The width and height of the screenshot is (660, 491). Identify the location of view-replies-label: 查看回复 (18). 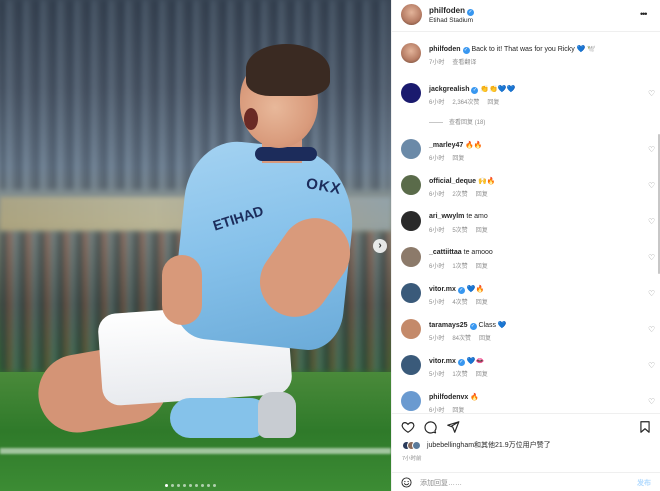
(467, 123).